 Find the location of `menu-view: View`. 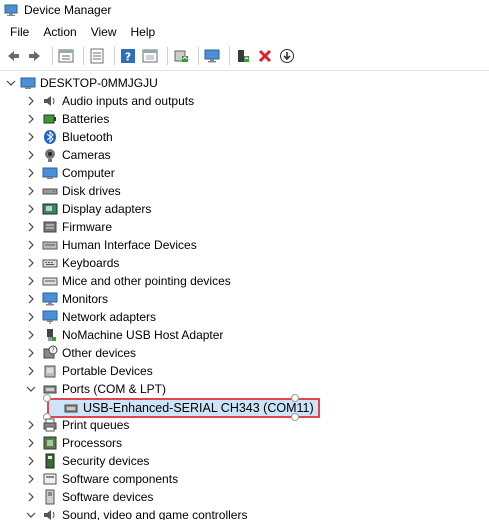

menu-view: View is located at coordinates (104, 32).